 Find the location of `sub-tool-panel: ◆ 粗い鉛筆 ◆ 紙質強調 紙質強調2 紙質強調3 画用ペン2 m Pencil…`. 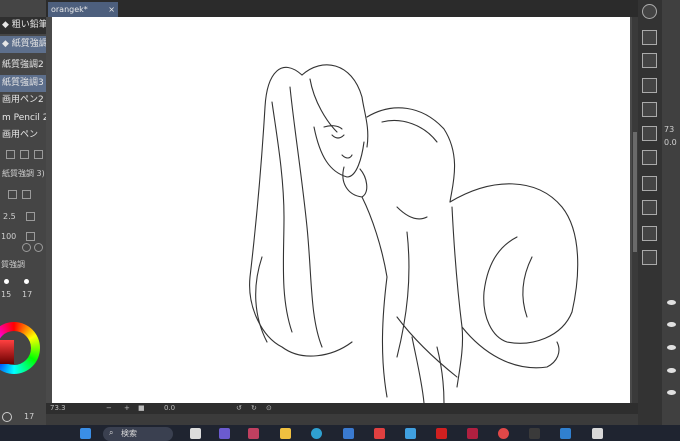

sub-tool-panel: ◆ 粗い鉛筆 ◆ 紙質強調 紙質強調2 紙質強調3 画用ペン2 m Pencil… is located at coordinates (23, 212).